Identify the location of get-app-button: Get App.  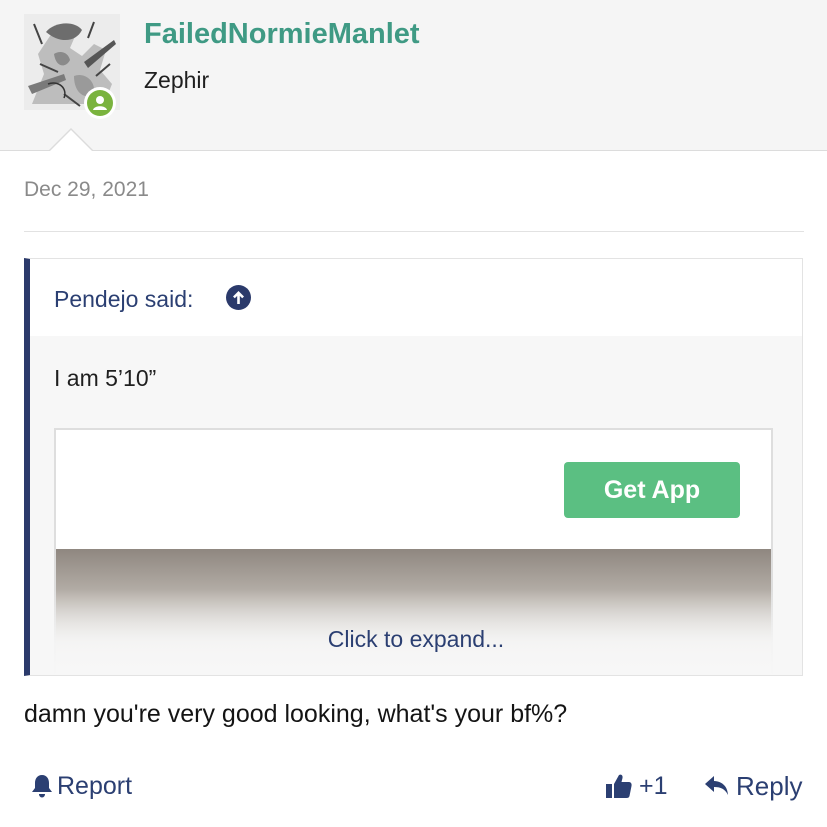
(652, 490).